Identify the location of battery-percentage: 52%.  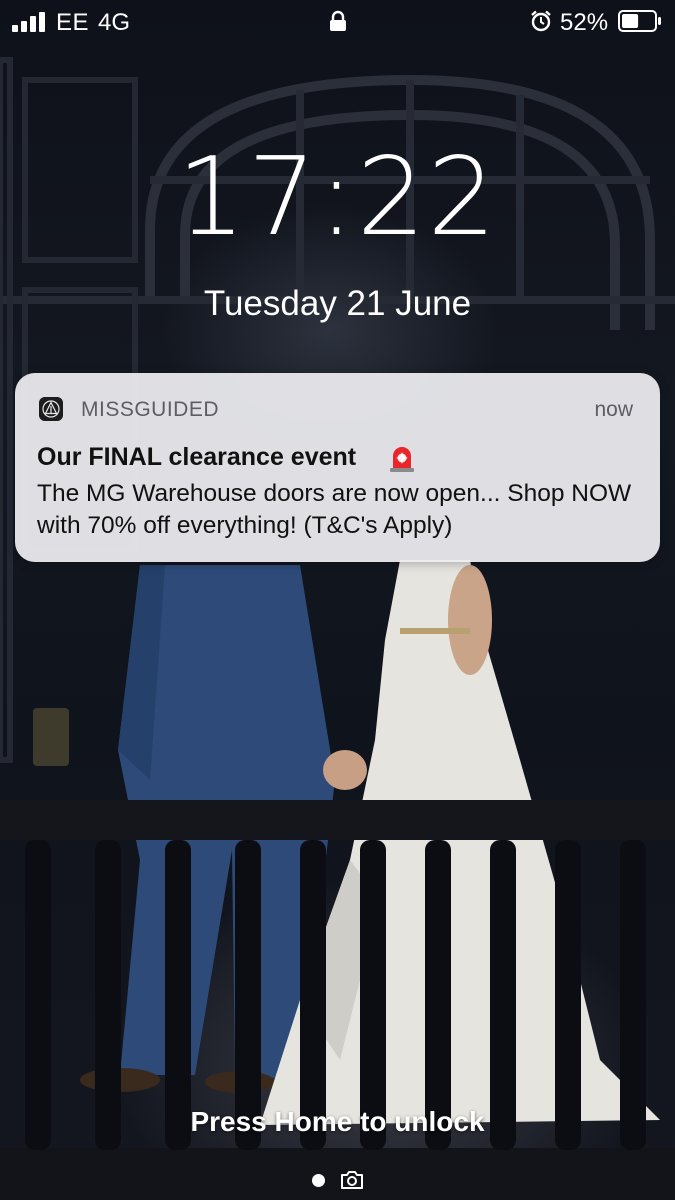
(584, 22).